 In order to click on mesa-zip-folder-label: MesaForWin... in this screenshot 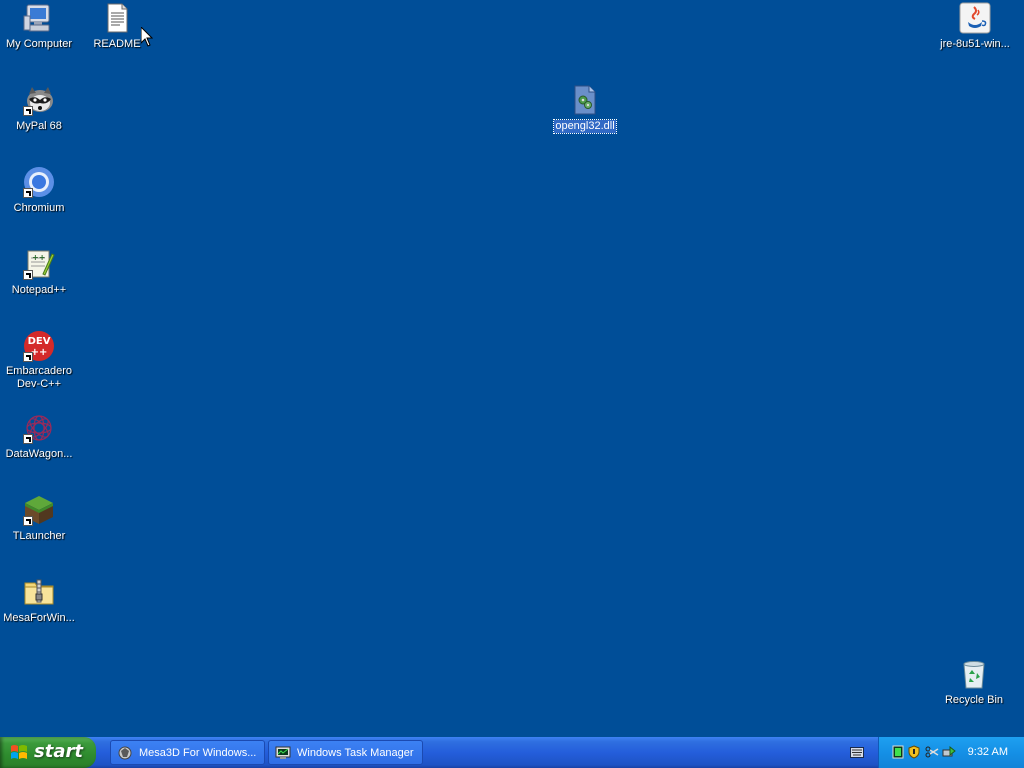, I will do `click(39, 618)`.